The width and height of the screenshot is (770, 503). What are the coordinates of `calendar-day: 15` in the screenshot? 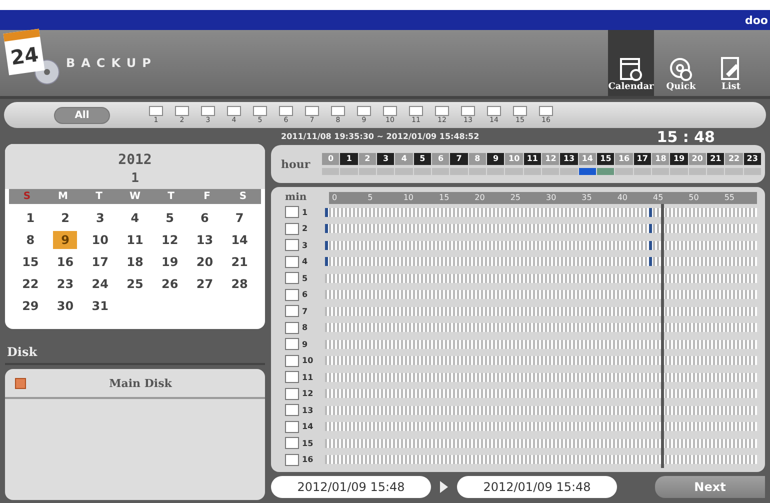 It's located at (30, 262).